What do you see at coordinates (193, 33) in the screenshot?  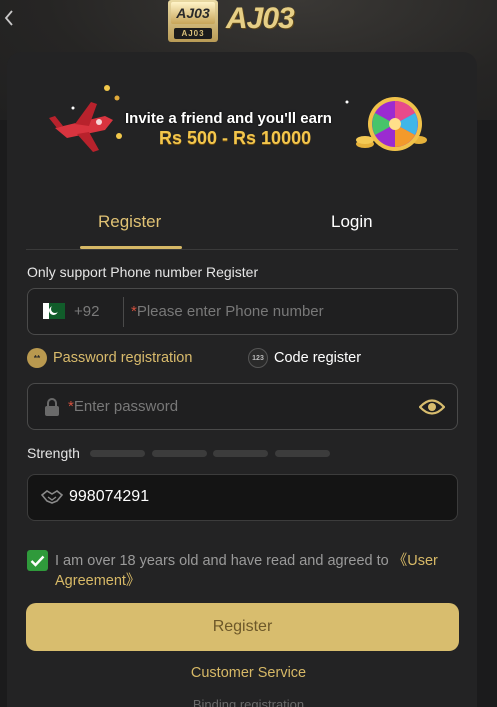 I see `logo-badge-bottom: AJ03` at bounding box center [193, 33].